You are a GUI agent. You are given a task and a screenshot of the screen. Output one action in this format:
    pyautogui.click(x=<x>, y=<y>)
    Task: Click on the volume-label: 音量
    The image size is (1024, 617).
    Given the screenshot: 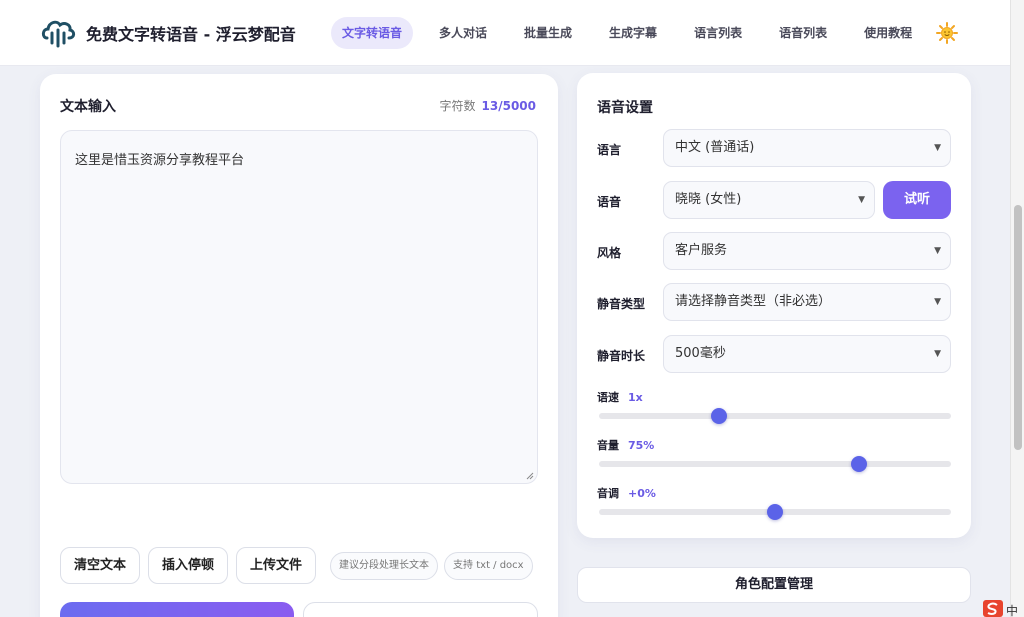 What is the action you would take?
    pyautogui.click(x=608, y=445)
    